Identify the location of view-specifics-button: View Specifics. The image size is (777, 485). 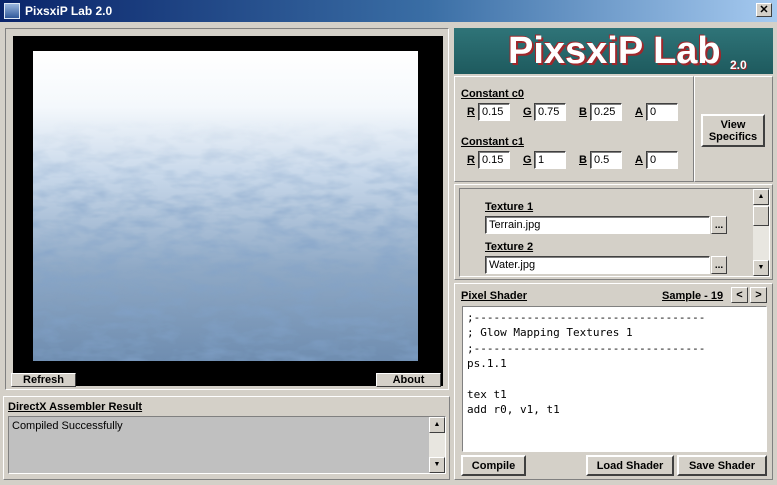
(733, 130).